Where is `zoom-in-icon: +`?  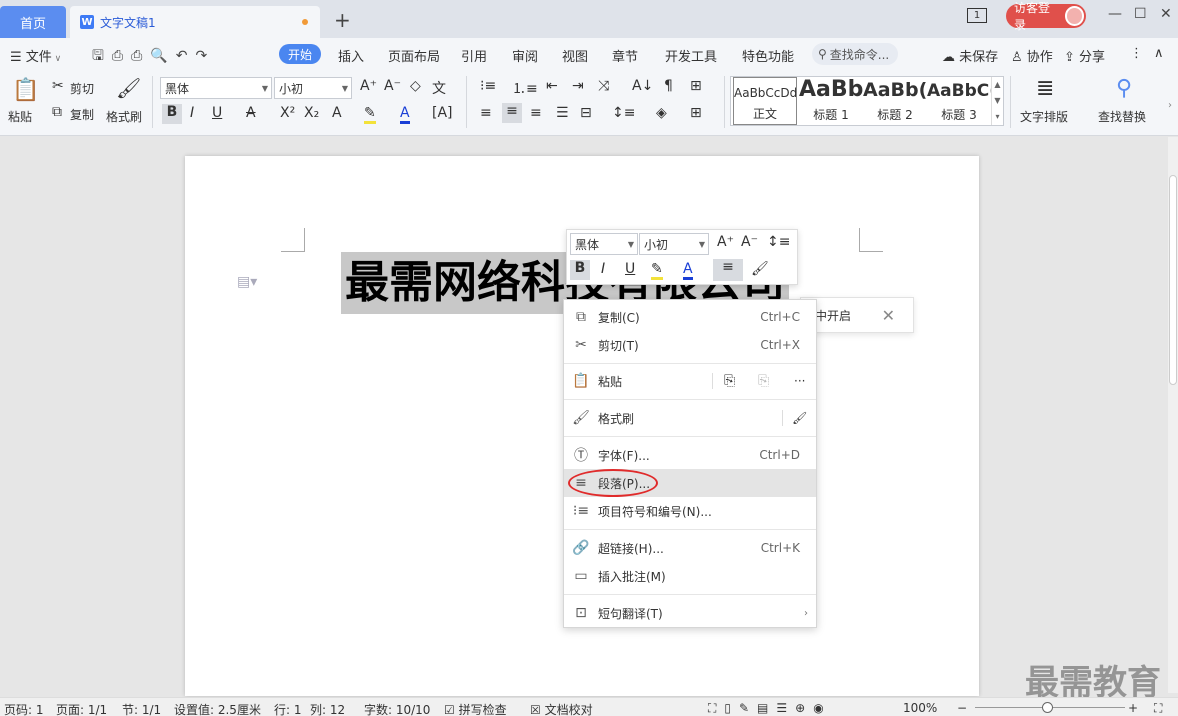 zoom-in-icon: + is located at coordinates (1133, 708).